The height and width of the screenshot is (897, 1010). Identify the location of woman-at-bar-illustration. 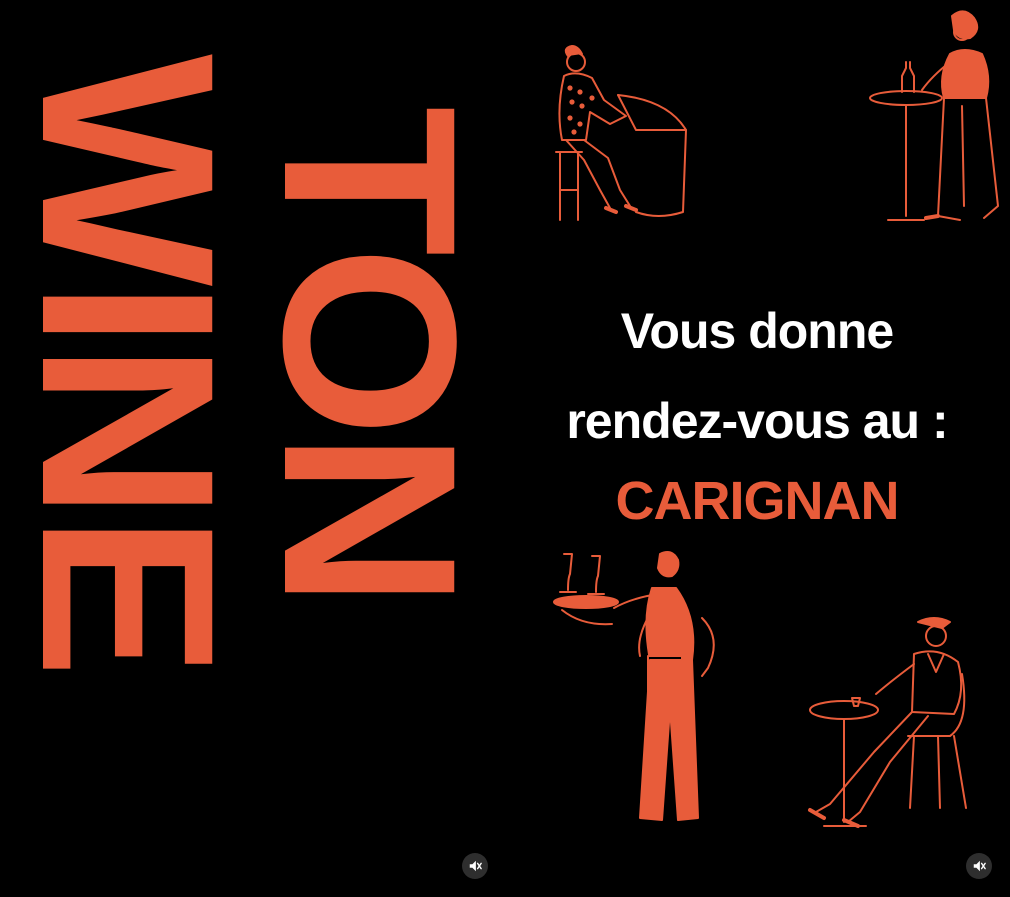
(621, 133).